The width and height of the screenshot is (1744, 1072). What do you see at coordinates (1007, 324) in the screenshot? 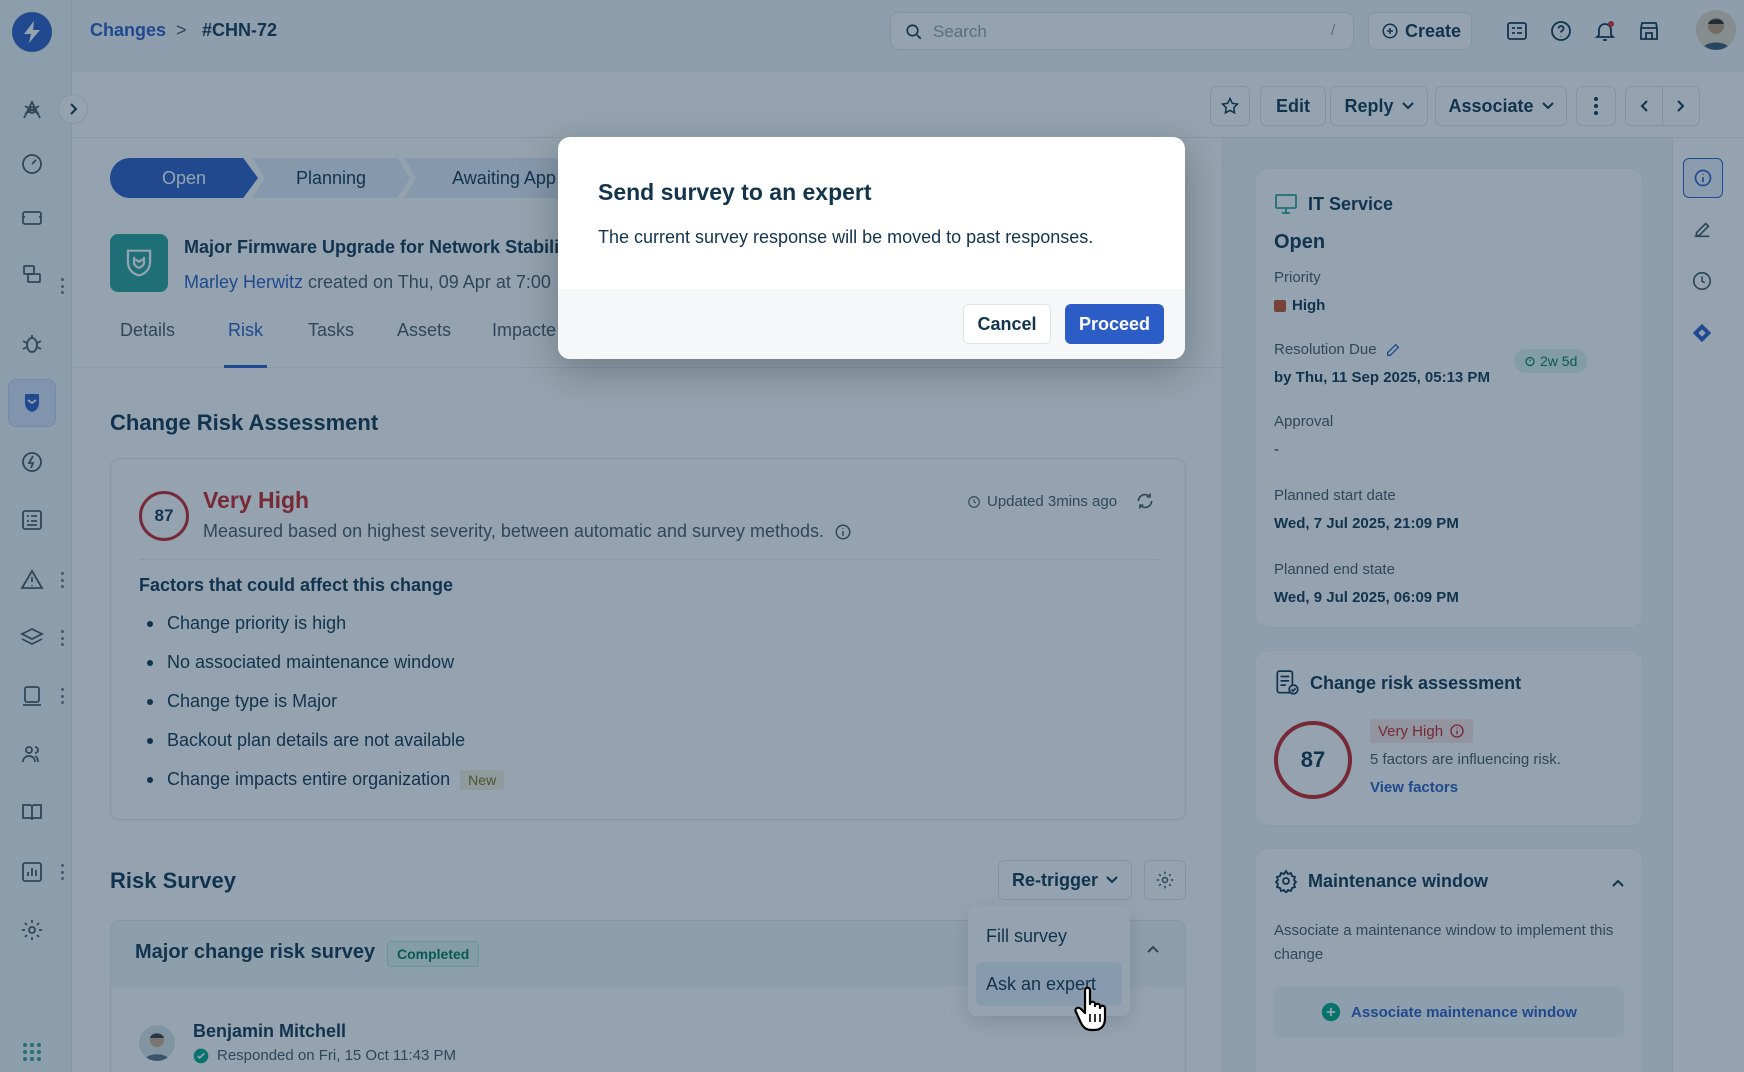
I see `cancel-button: Cancel` at bounding box center [1007, 324].